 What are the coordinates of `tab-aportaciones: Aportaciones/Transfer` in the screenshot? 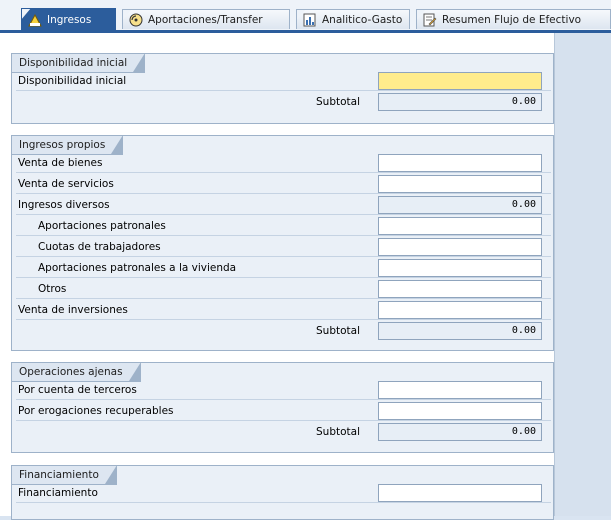 It's located at (206, 19).